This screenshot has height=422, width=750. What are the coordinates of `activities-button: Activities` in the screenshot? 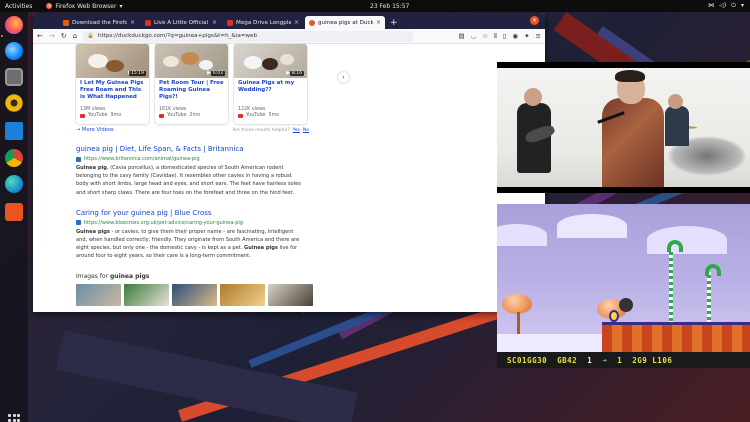 It's located at (18, 6).